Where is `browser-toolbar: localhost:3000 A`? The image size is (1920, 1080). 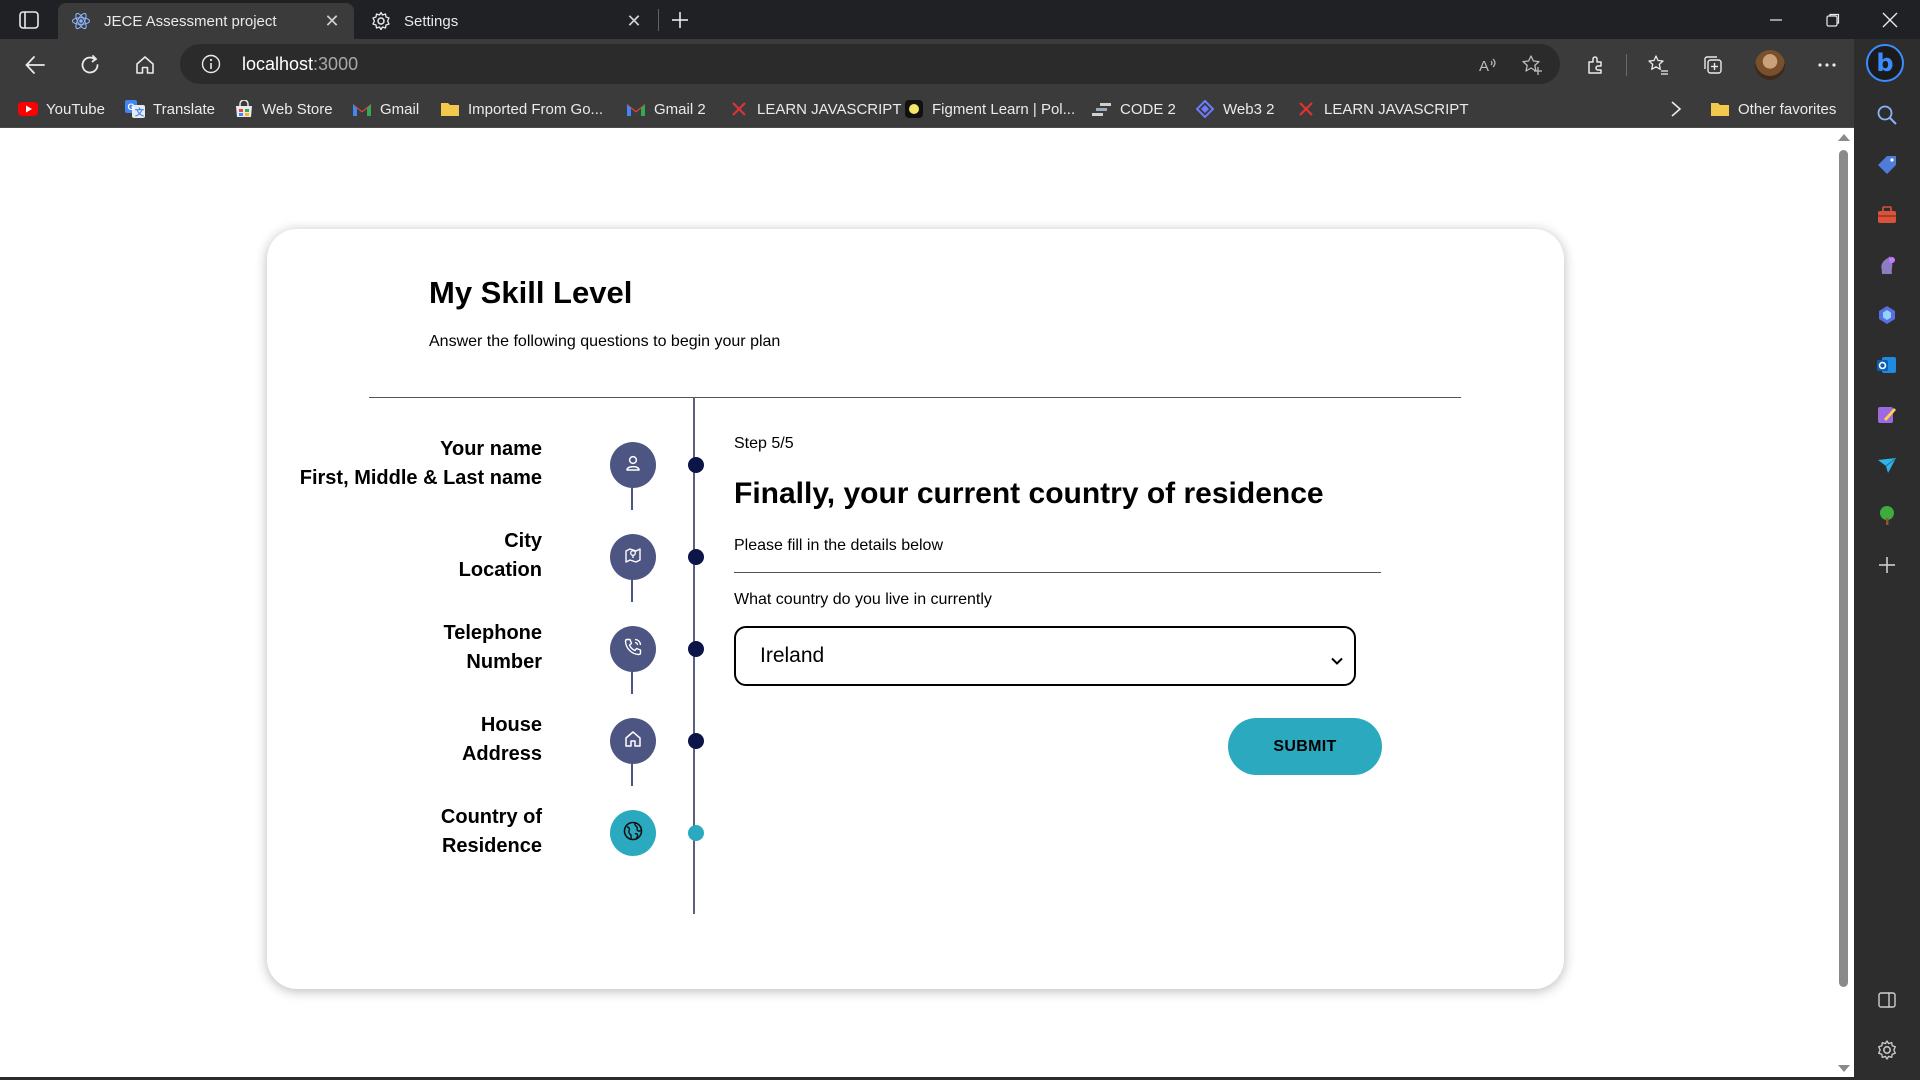 browser-toolbar: localhost:3000 A is located at coordinates (927, 64).